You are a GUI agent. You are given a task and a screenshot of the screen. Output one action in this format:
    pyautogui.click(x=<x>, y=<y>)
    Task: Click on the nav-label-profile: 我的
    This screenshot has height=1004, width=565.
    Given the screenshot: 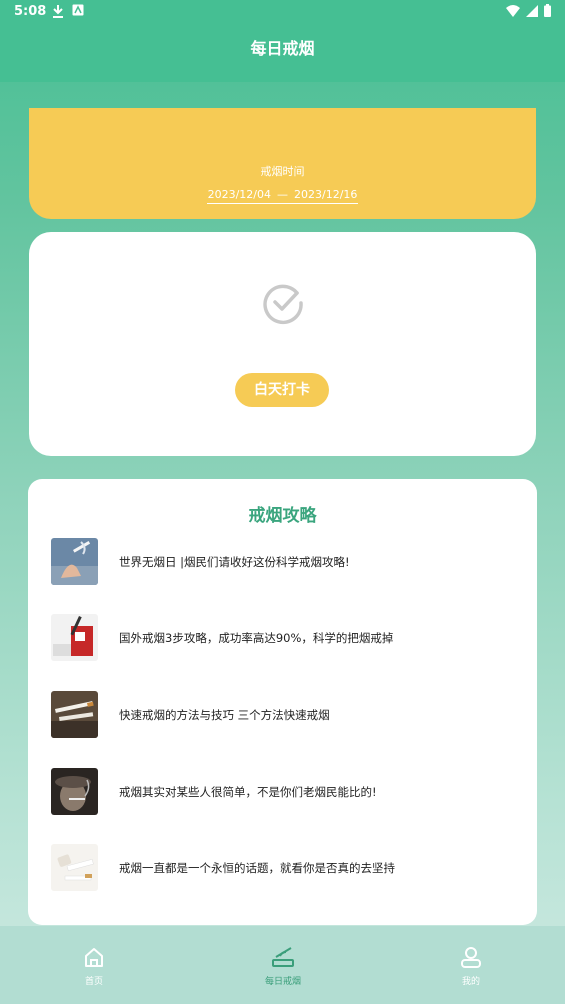 What is the action you would take?
    pyautogui.click(x=470, y=982)
    